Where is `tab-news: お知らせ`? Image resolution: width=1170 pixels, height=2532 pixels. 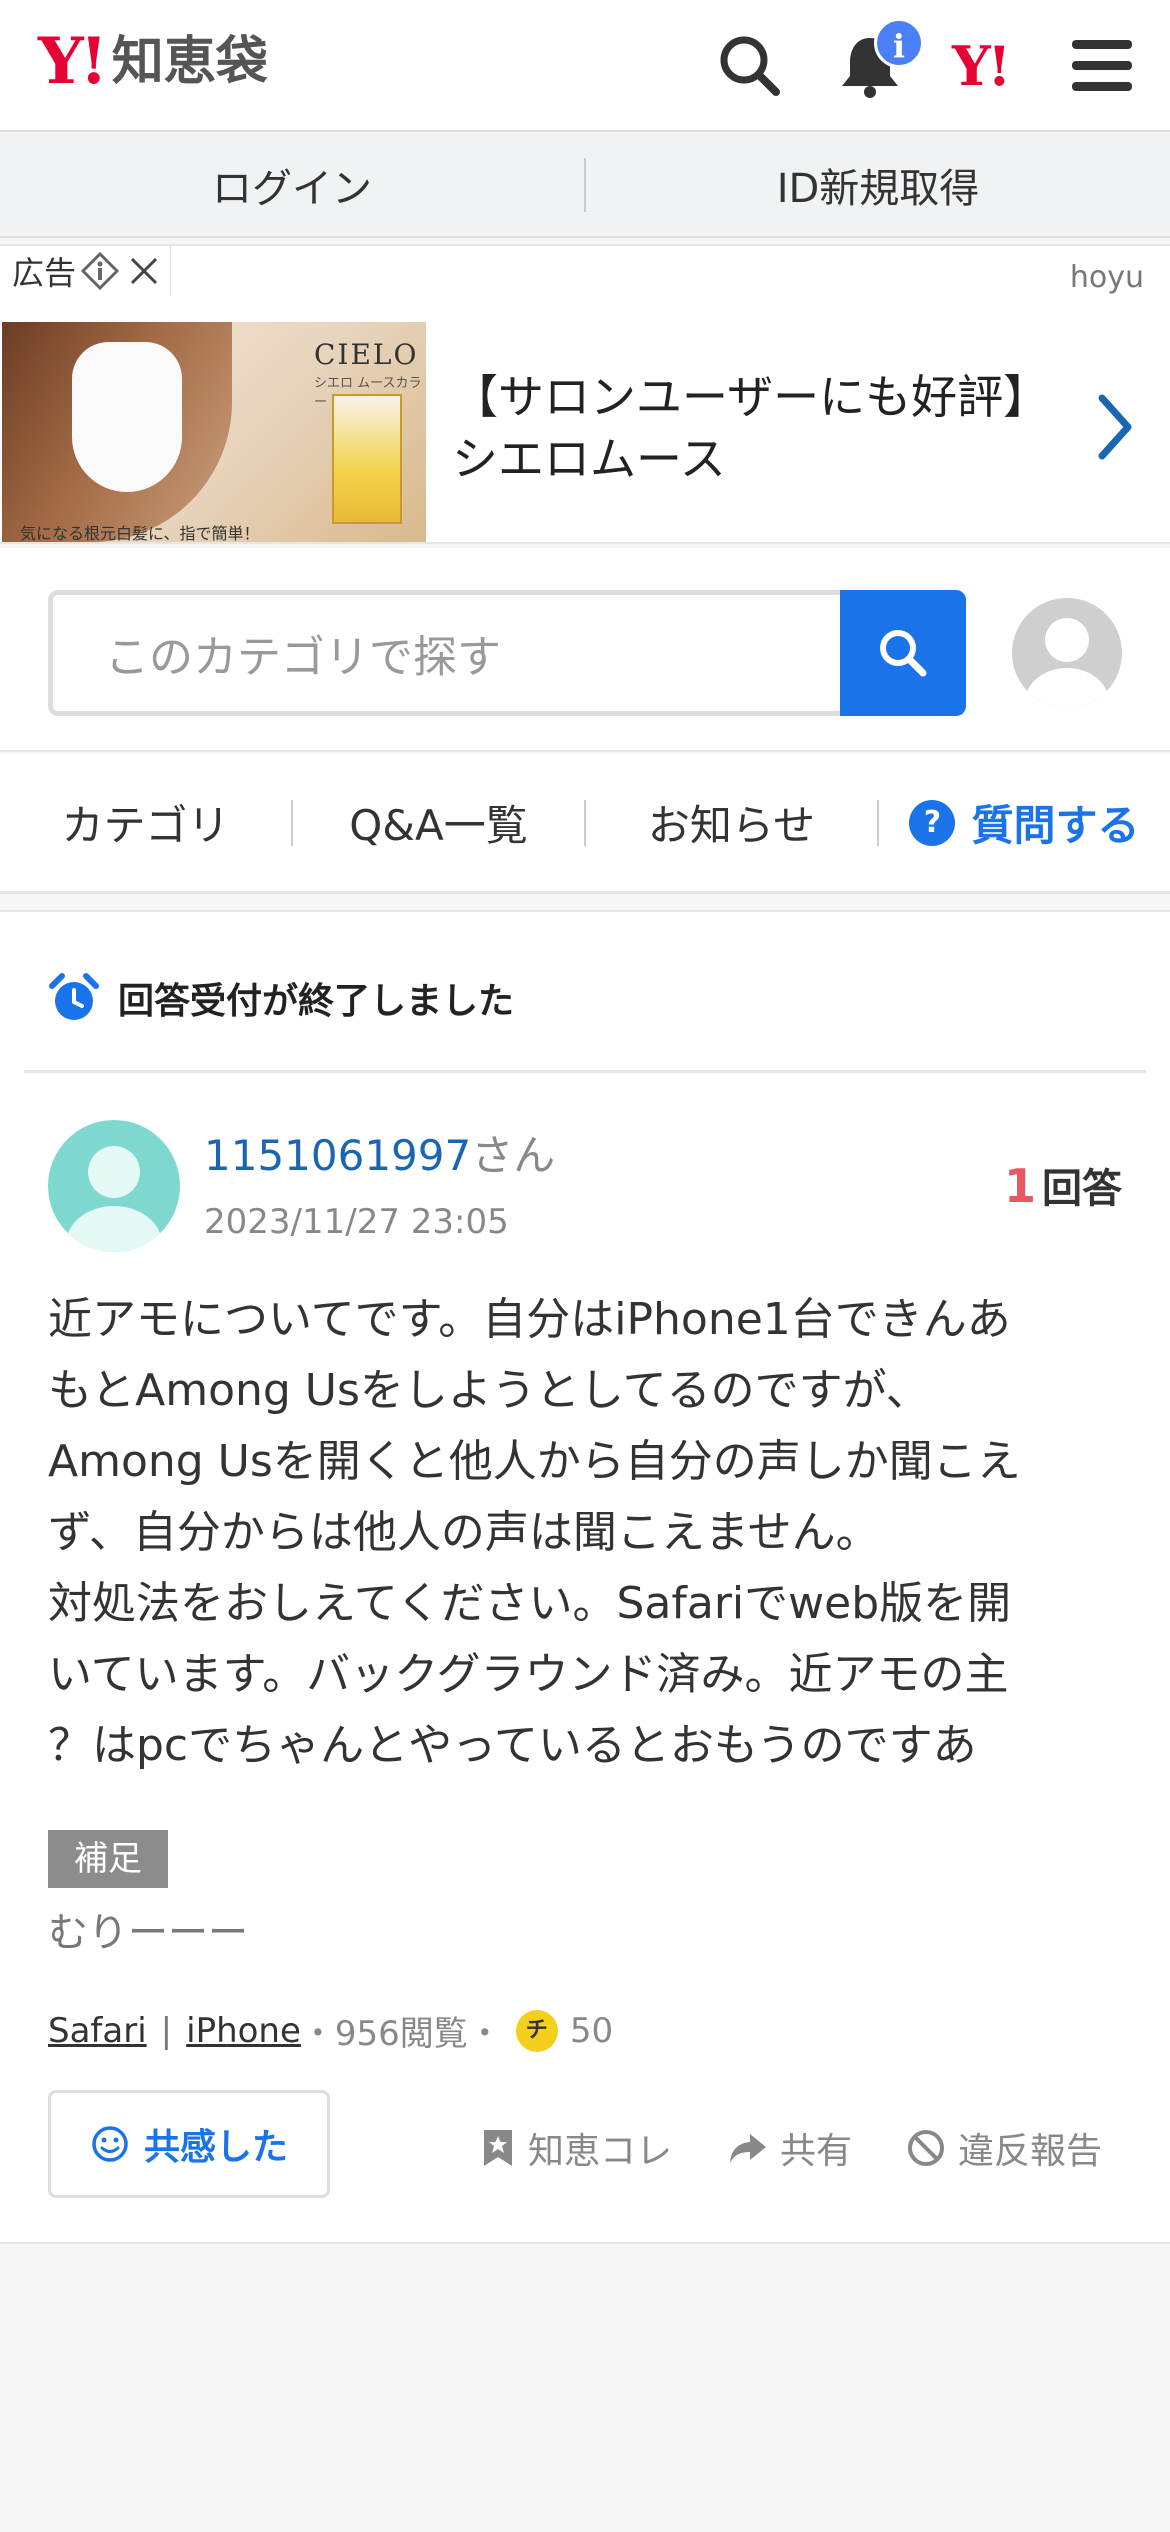
tab-news: お知らせ is located at coordinates (731, 822).